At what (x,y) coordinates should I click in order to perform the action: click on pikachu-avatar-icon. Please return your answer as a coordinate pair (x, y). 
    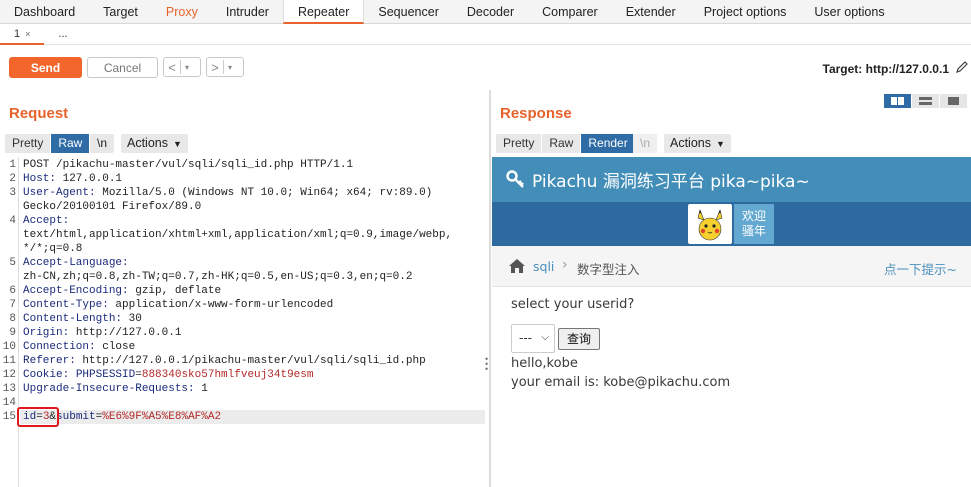
    Looking at the image, I should click on (710, 224).